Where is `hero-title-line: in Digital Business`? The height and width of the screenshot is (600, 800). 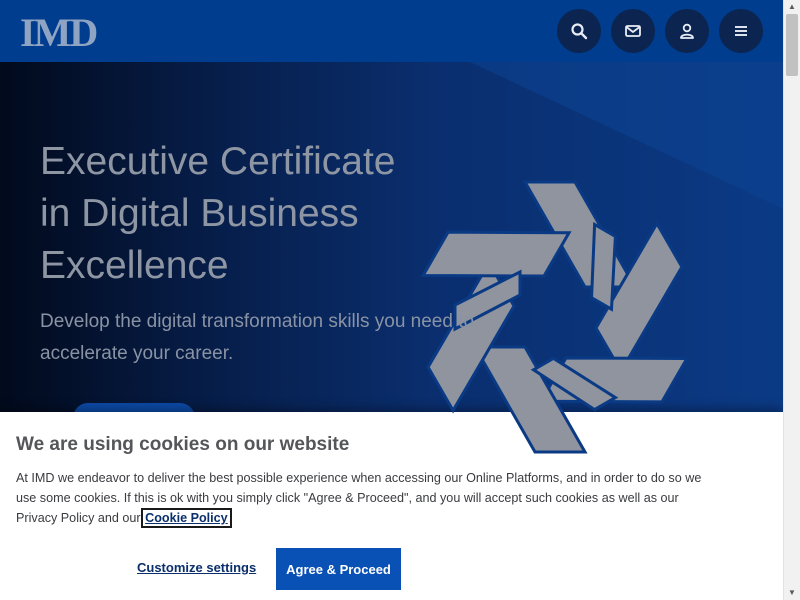 hero-title-line: in Digital Business is located at coordinates (199, 213).